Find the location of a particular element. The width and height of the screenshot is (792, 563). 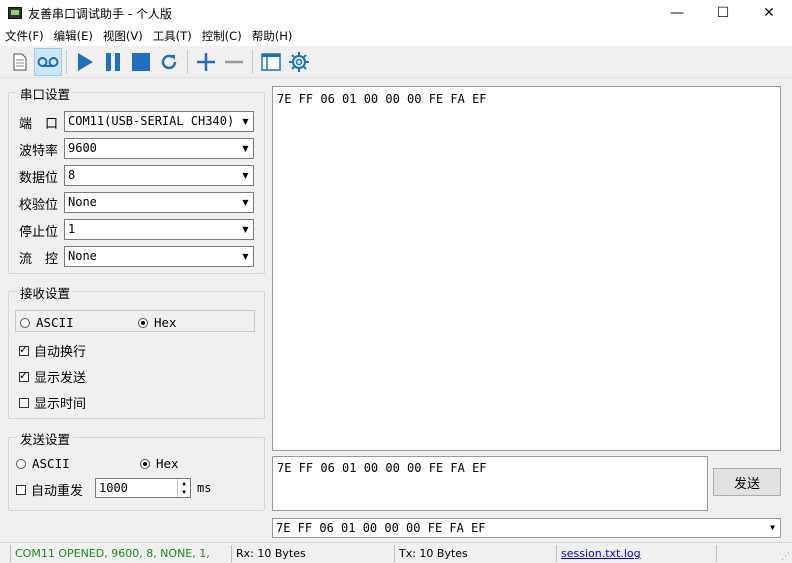

rx-count: Rx: 10 Bytes is located at coordinates (312, 553).